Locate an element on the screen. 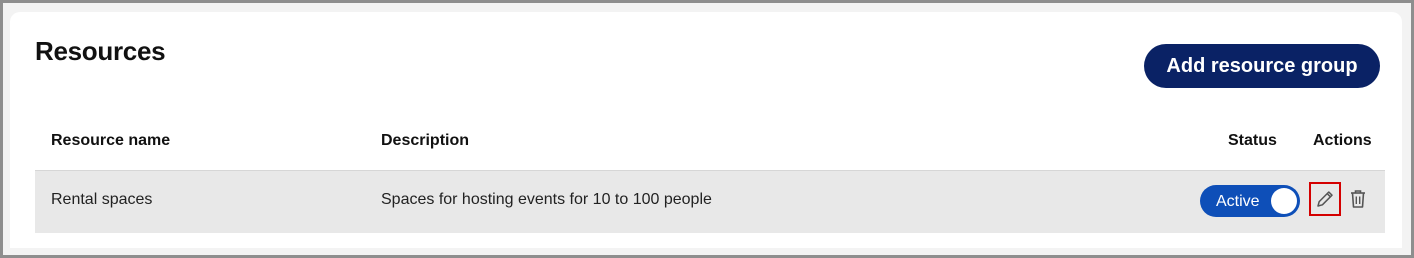 This screenshot has width=1414, height=258. pencil-icon is located at coordinates (1325, 199).